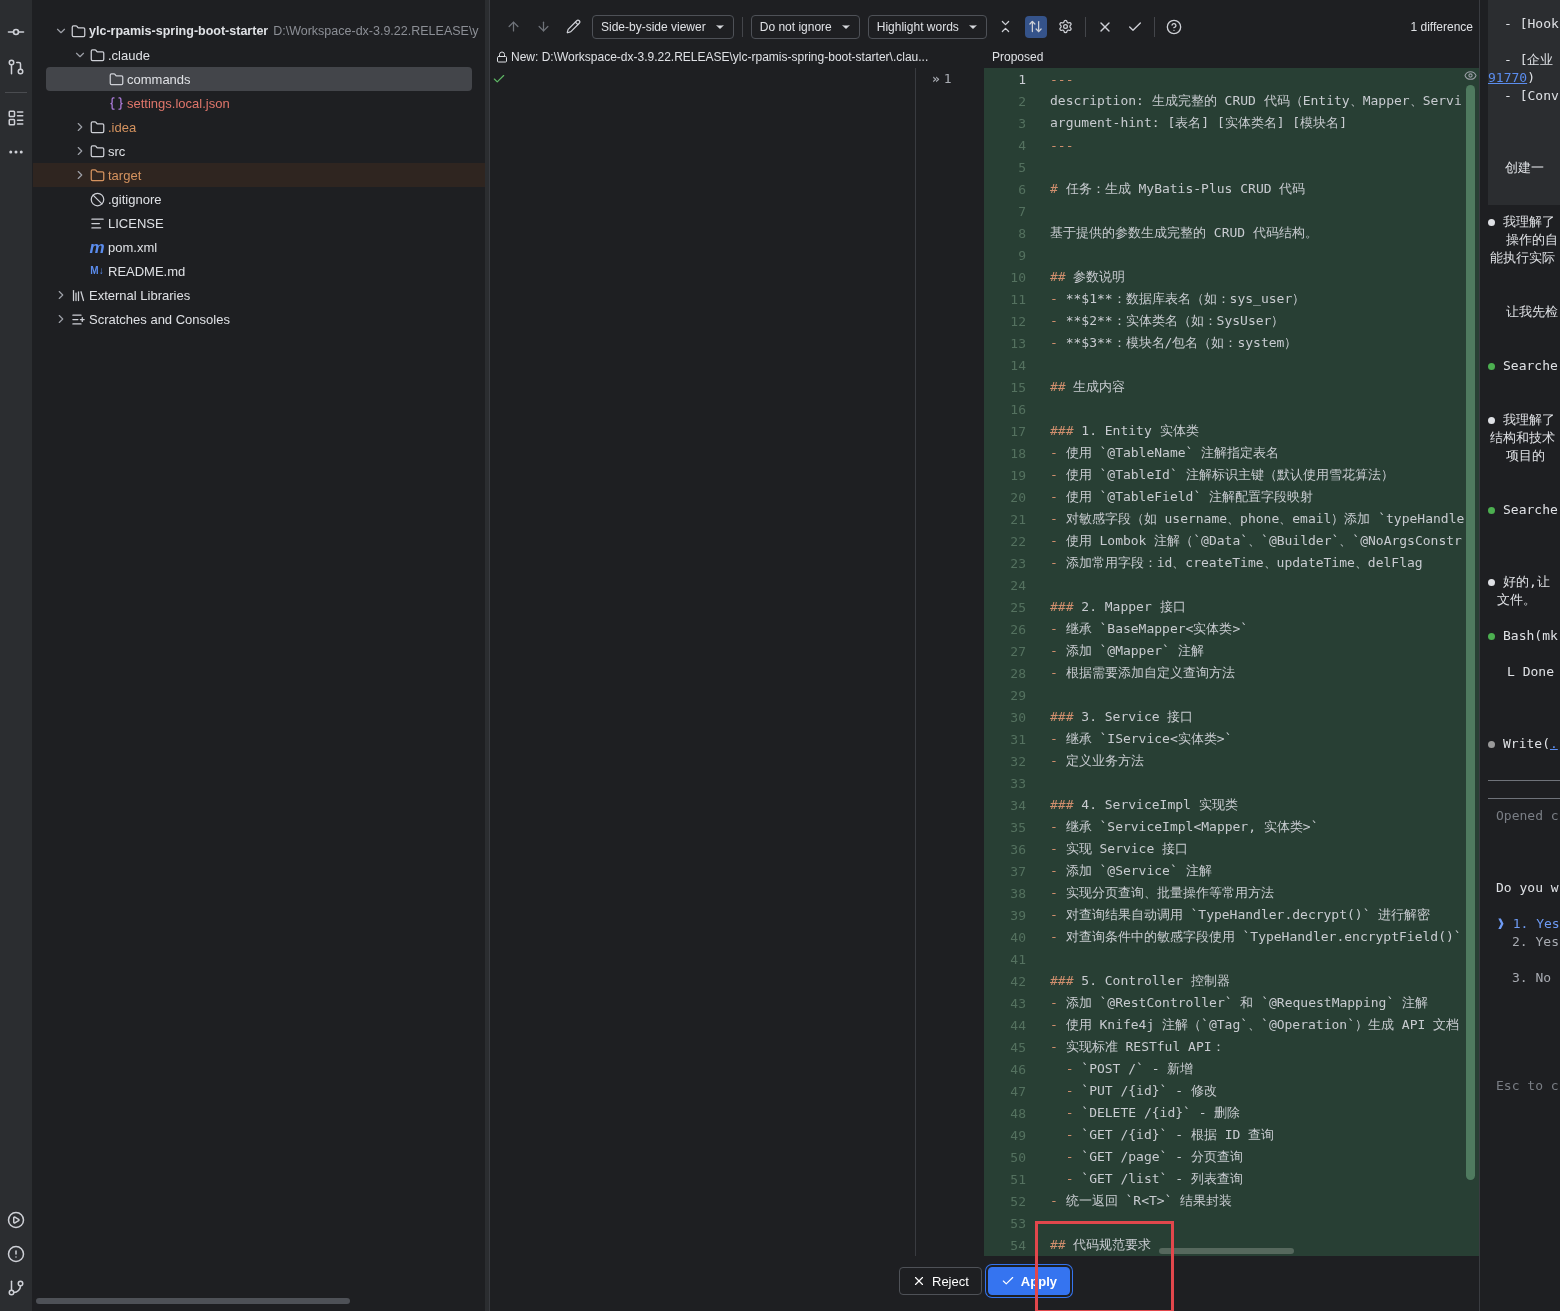 This screenshot has height=1311, width=1560. What do you see at coordinates (16, 118) in the screenshot?
I see `structure-icon` at bounding box center [16, 118].